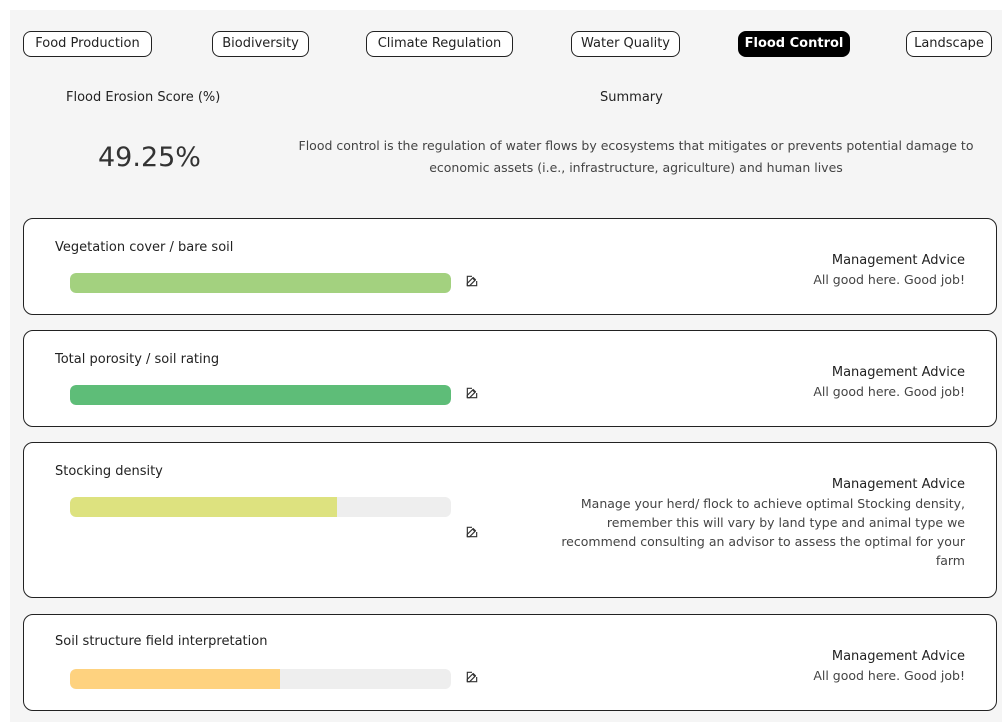 The image size is (1002, 722). Describe the element at coordinates (87, 44) in the screenshot. I see `tab-food-production: Food Production` at that location.